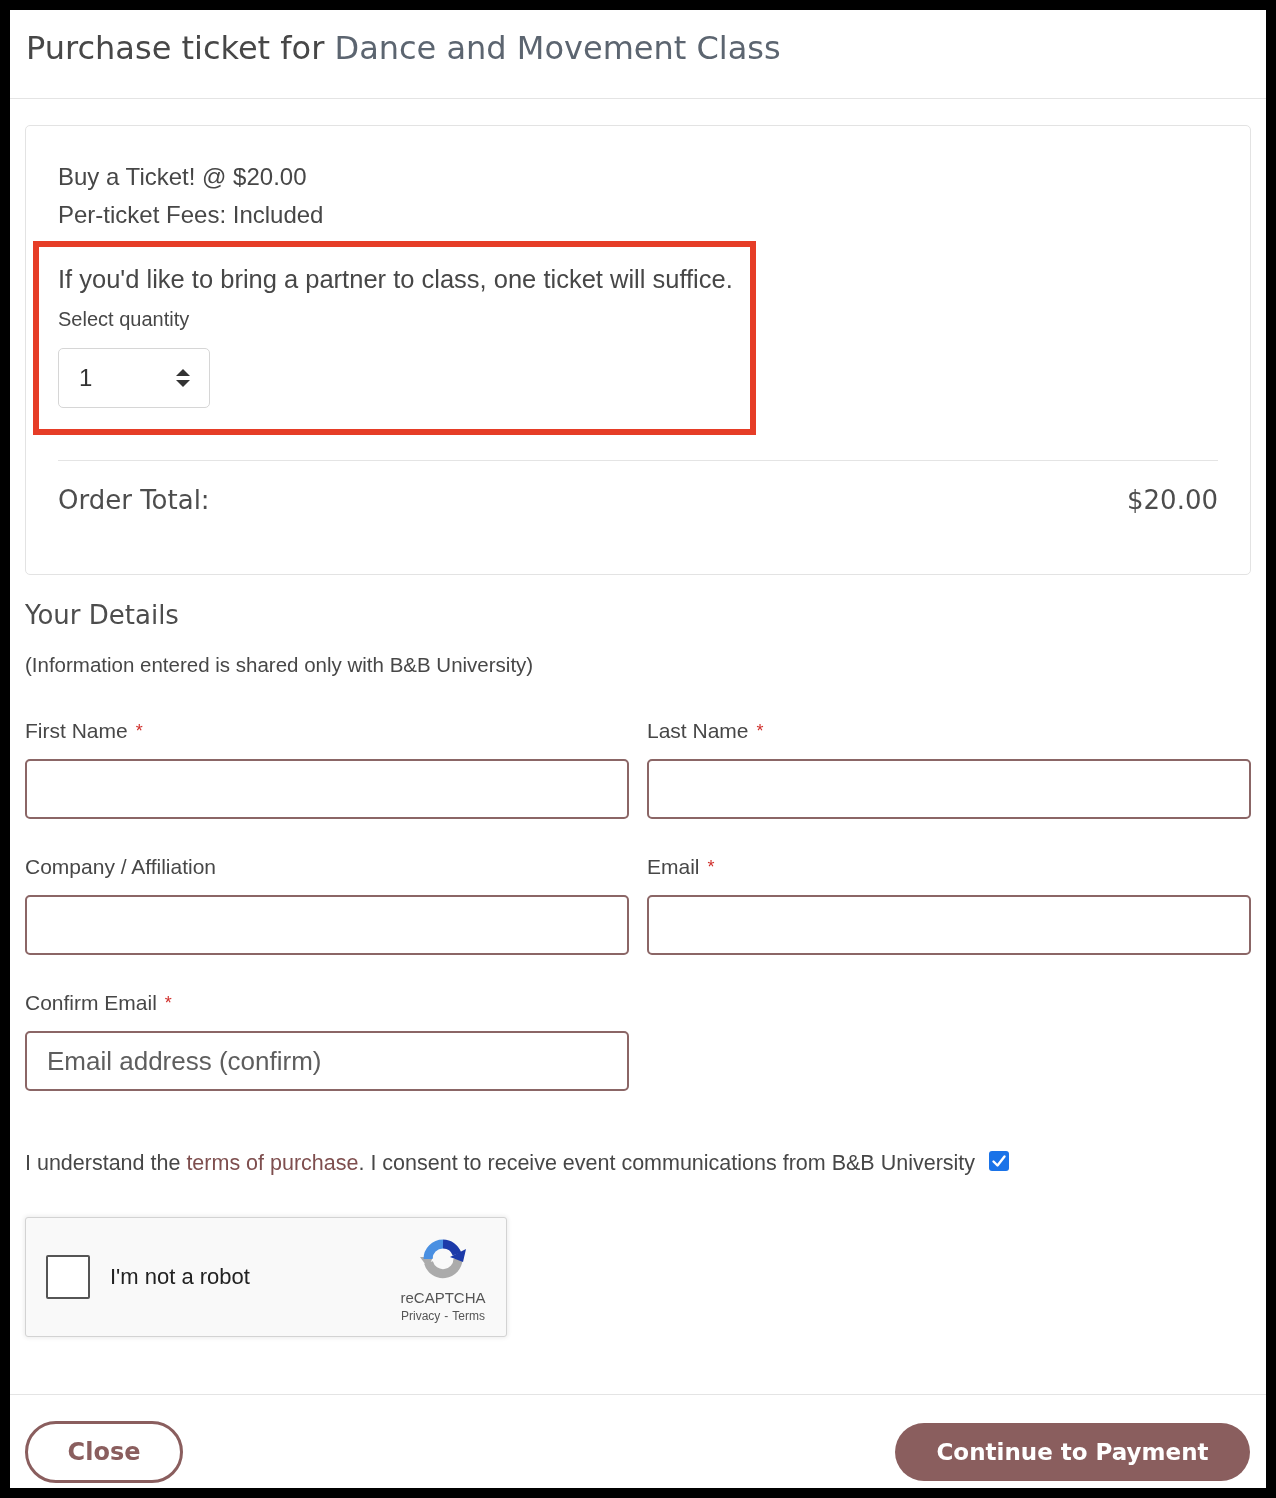 The width and height of the screenshot is (1276, 1498). I want to click on field-label: Confirm Email, so click(91, 1003).